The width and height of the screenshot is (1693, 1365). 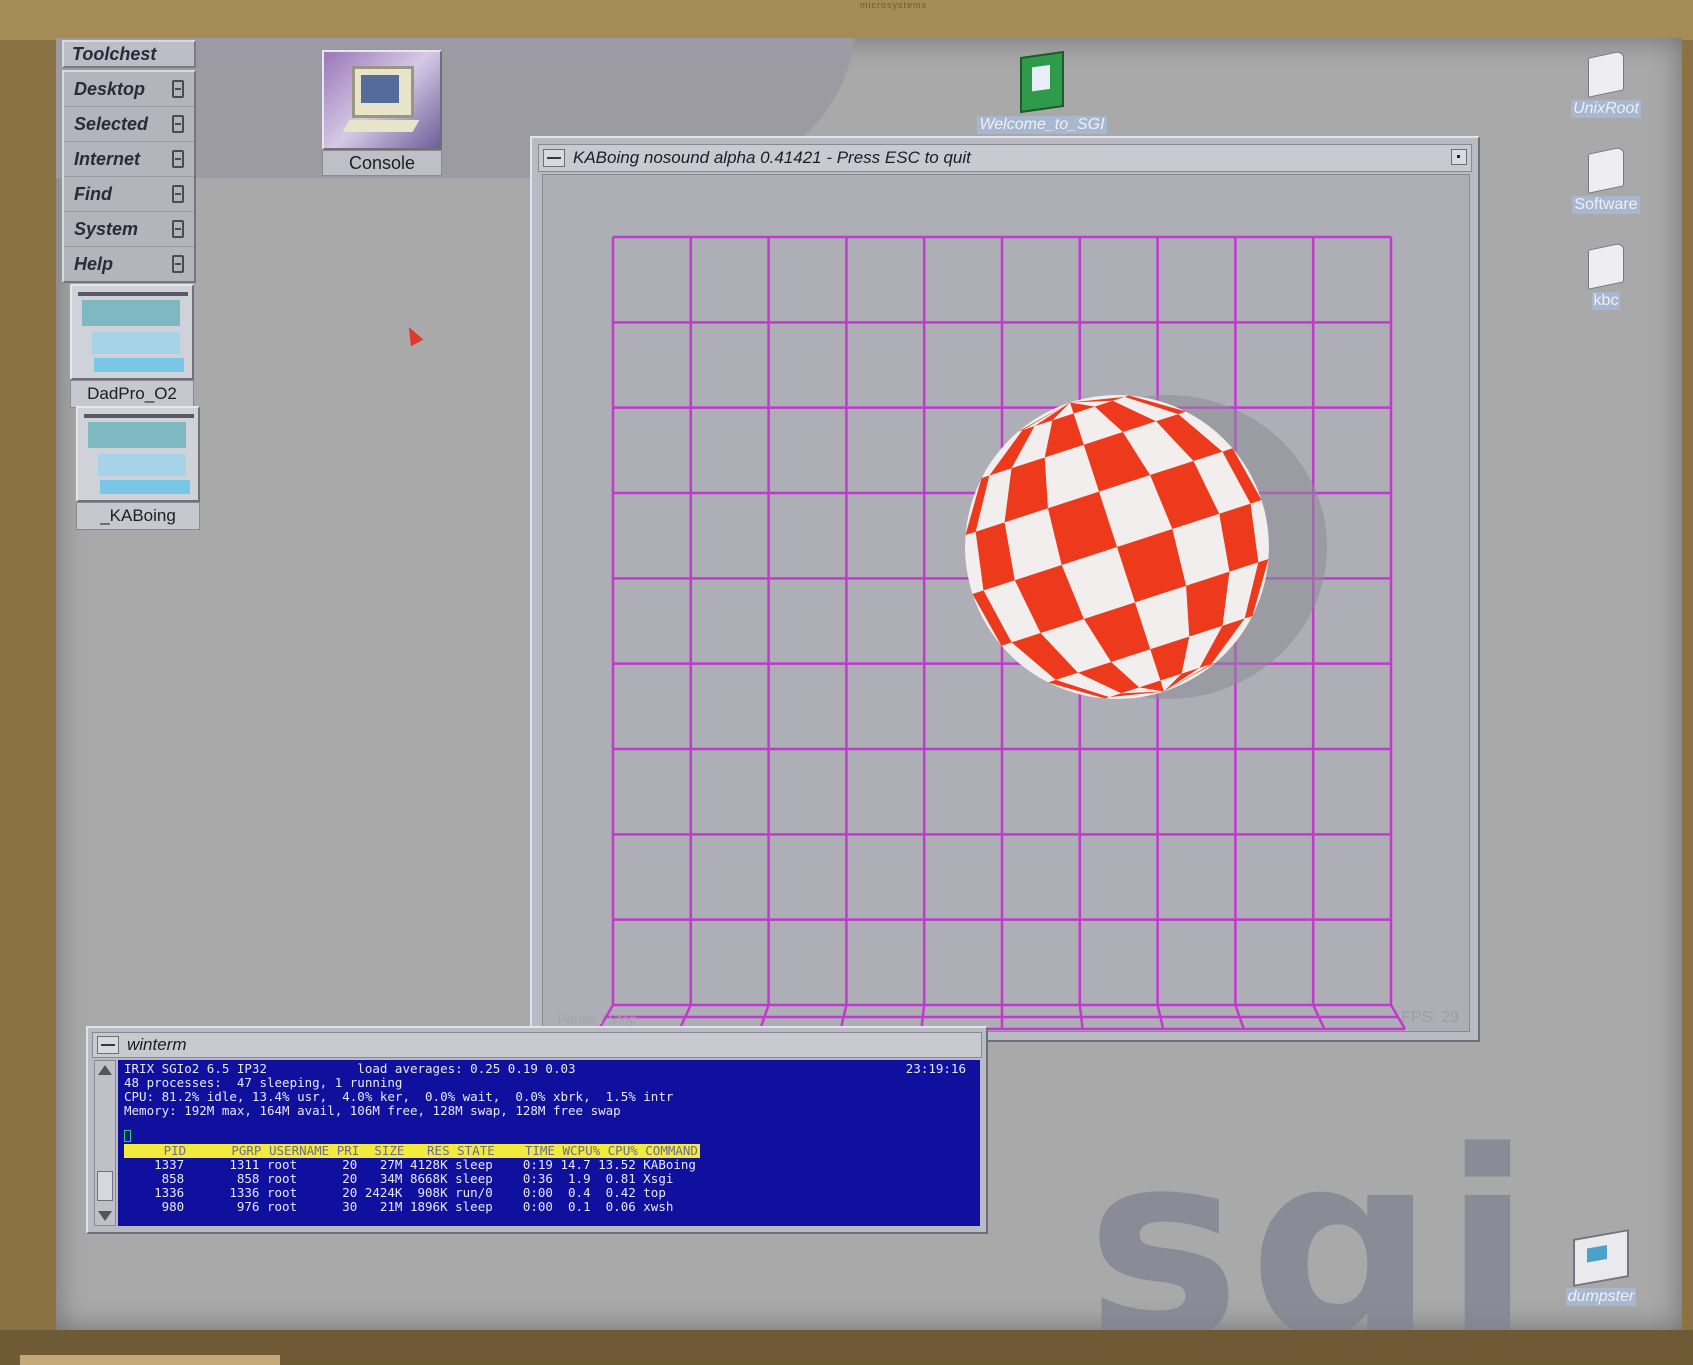 I want to click on desktop-icon-label: dumpster, so click(x=1601, y=1297).